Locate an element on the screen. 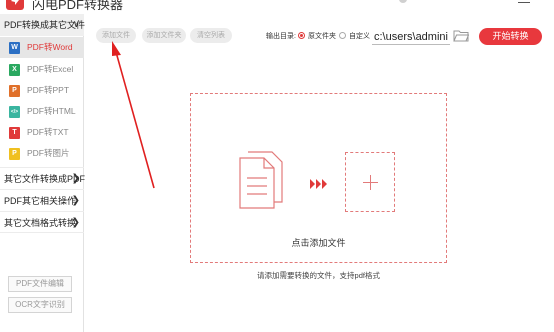 Image resolution: width=554 pixels, height=332 pixels. word-icon: W is located at coordinates (14, 48).